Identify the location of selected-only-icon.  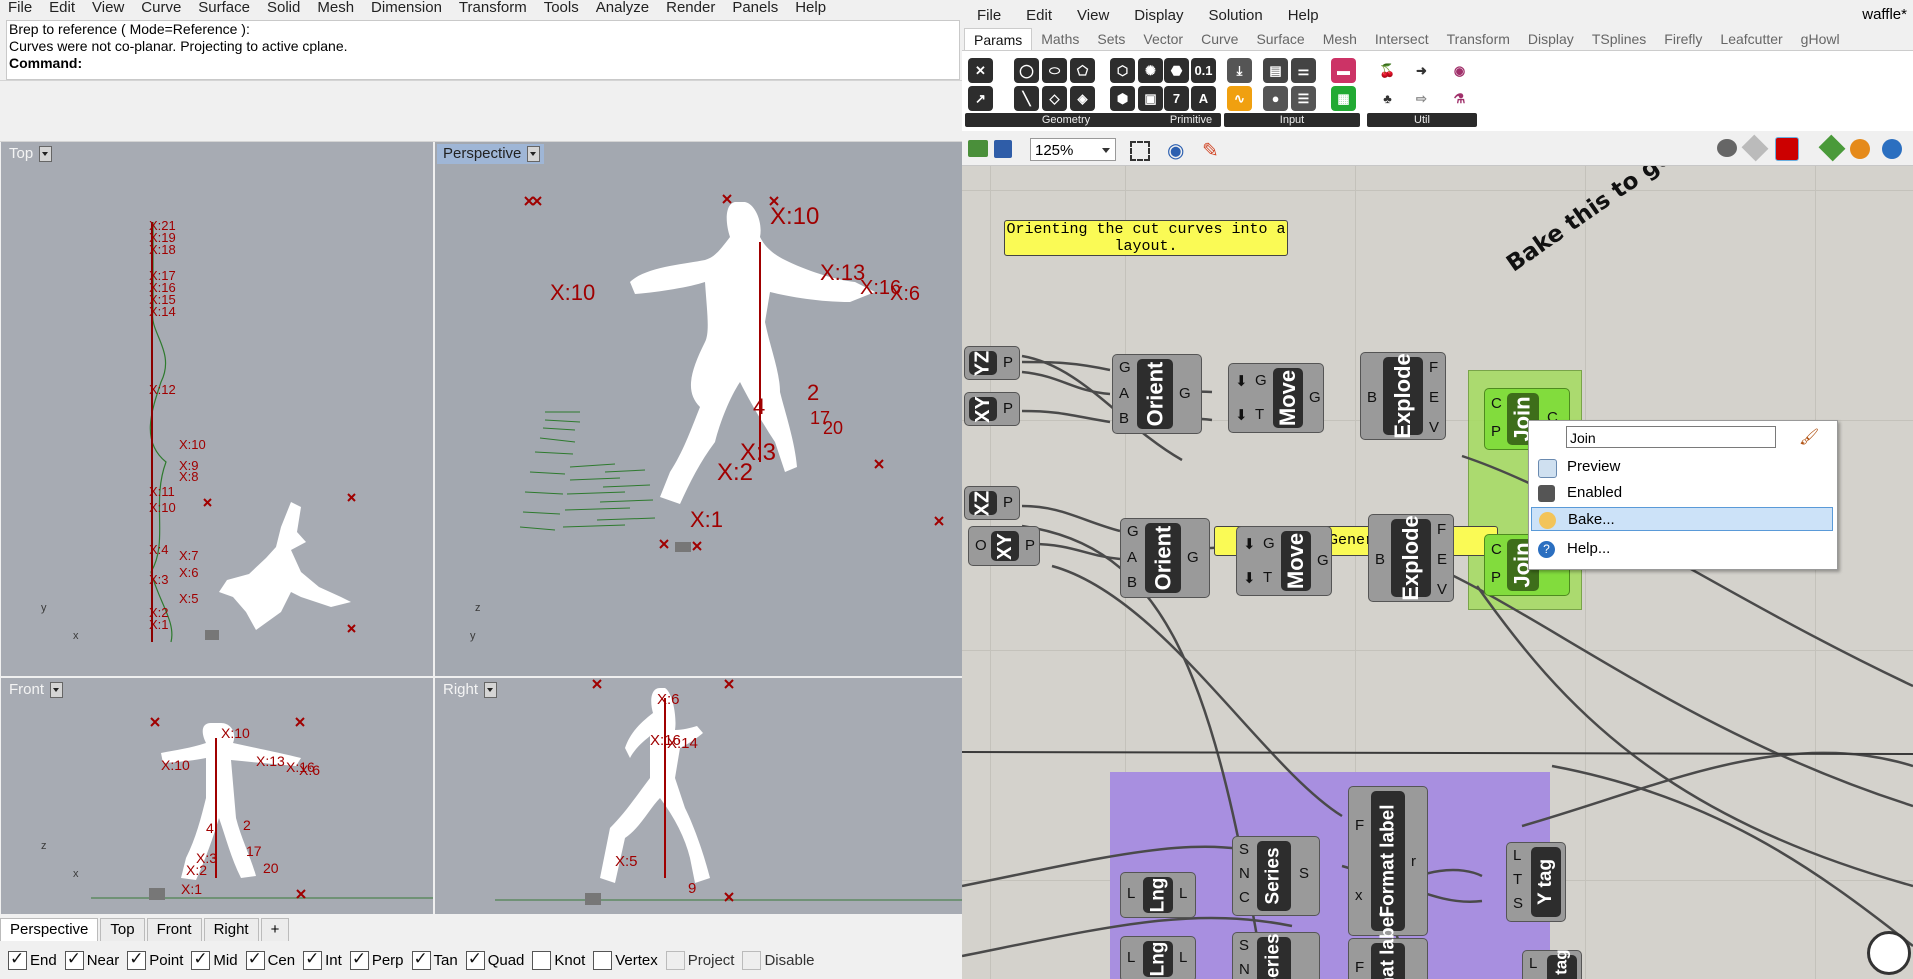
(1787, 149).